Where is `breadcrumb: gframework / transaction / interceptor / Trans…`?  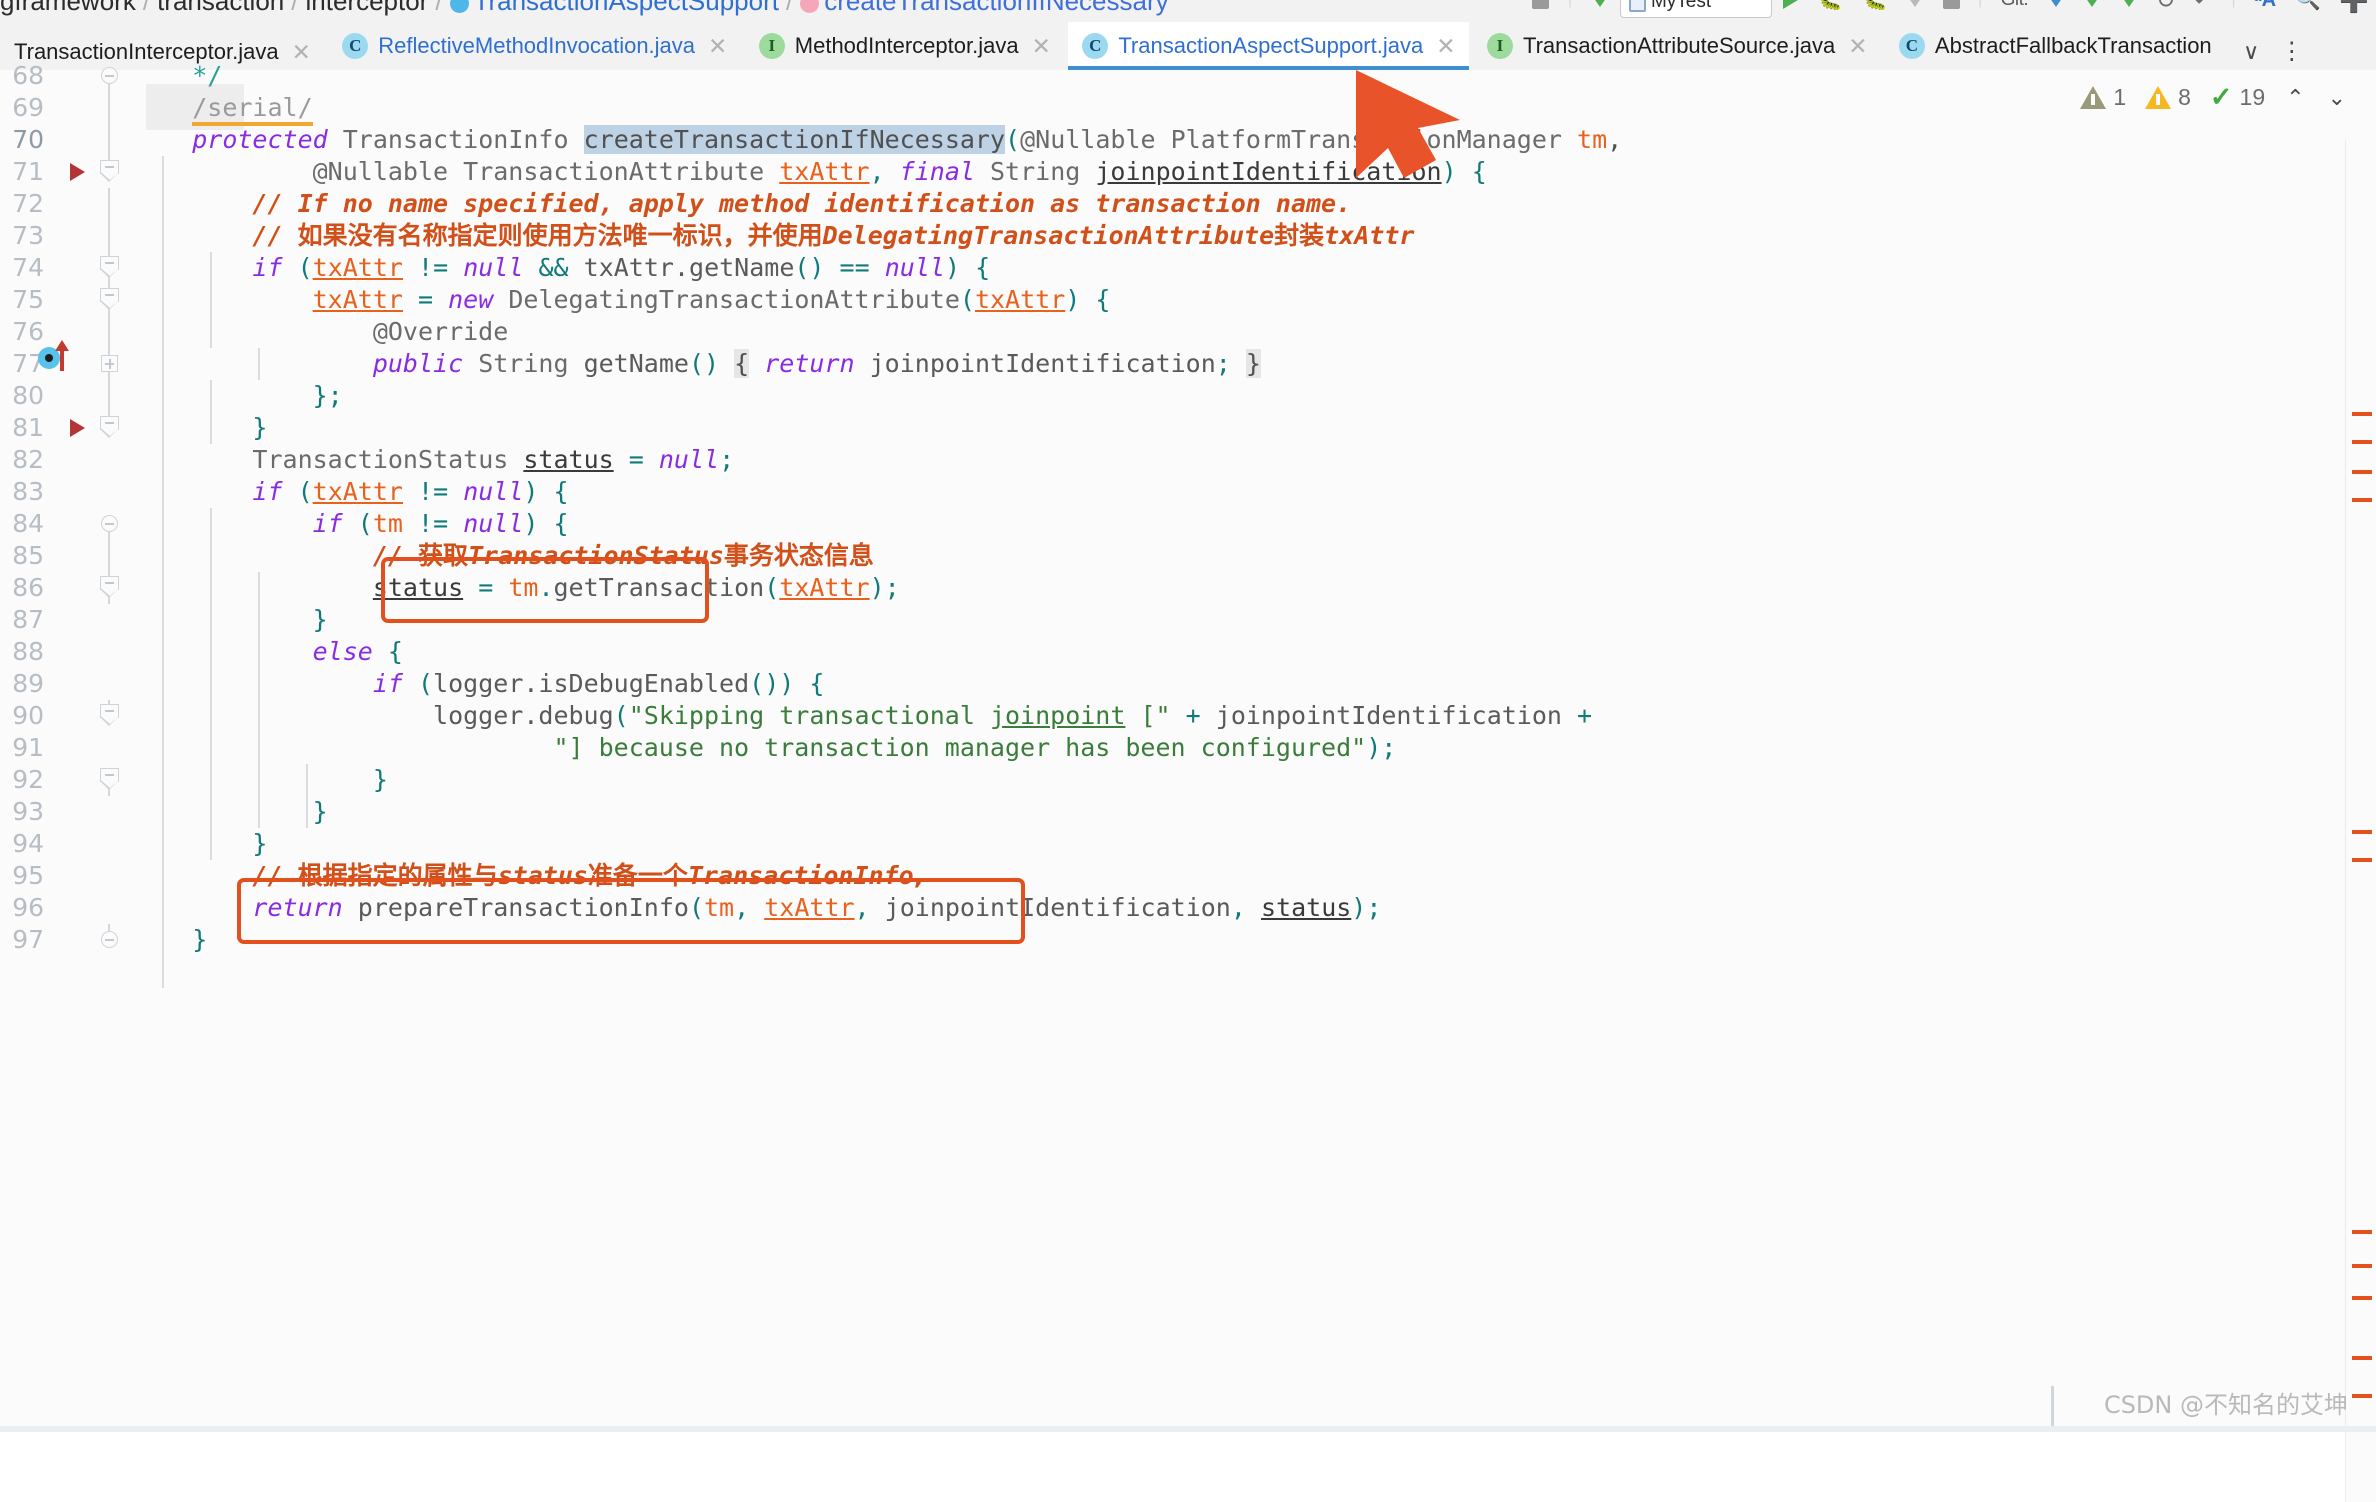
breadcrumb: gframework / transaction / interceptor / Trans… is located at coordinates (584, 8).